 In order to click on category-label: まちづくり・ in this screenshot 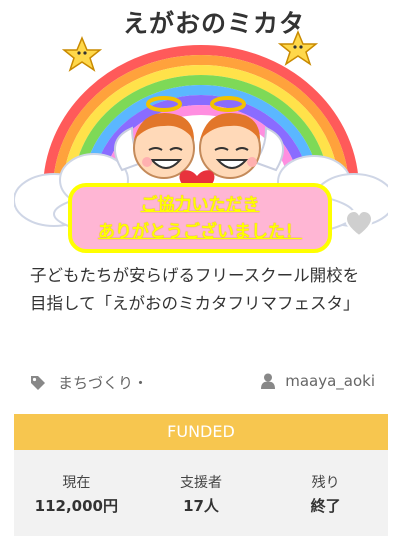, I will do `click(103, 383)`.